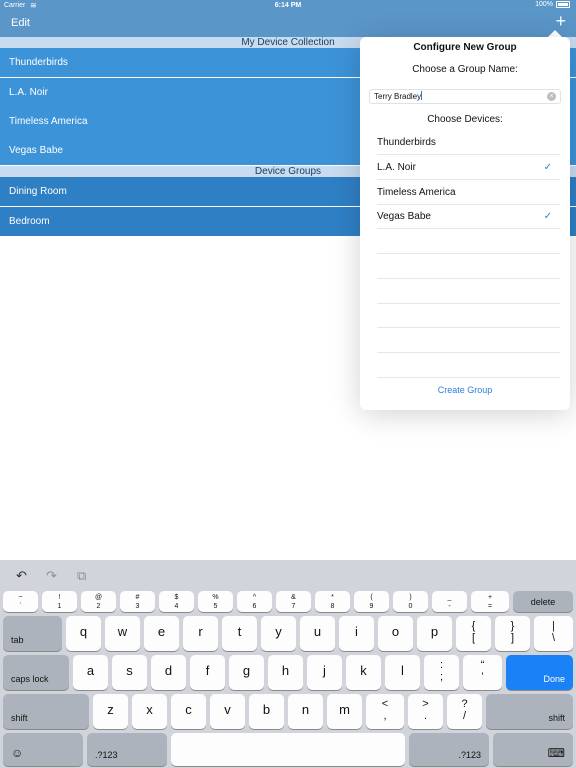  I want to click on group-name-prompt: Choose a Group Name:, so click(465, 69).